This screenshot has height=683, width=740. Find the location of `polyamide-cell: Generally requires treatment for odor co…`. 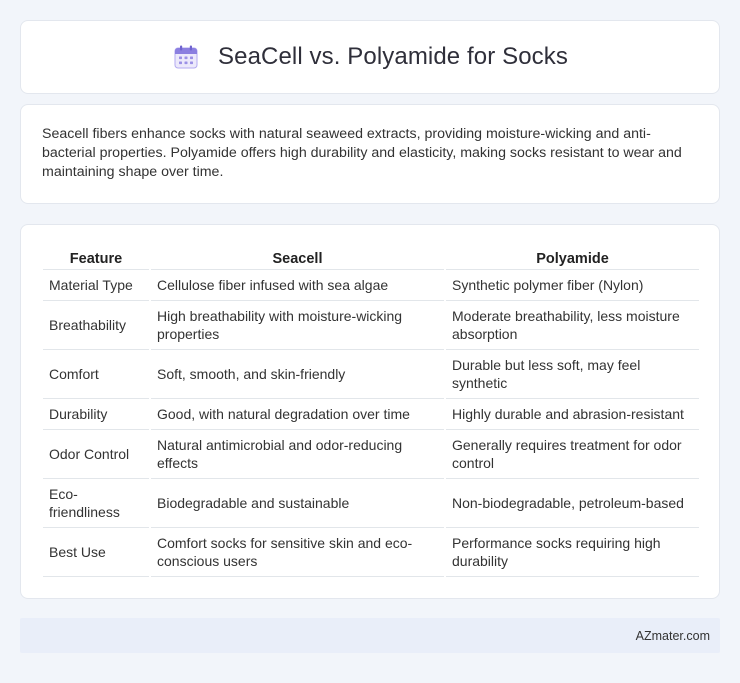

polyamide-cell: Generally requires treatment for odor co… is located at coordinates (571, 454).